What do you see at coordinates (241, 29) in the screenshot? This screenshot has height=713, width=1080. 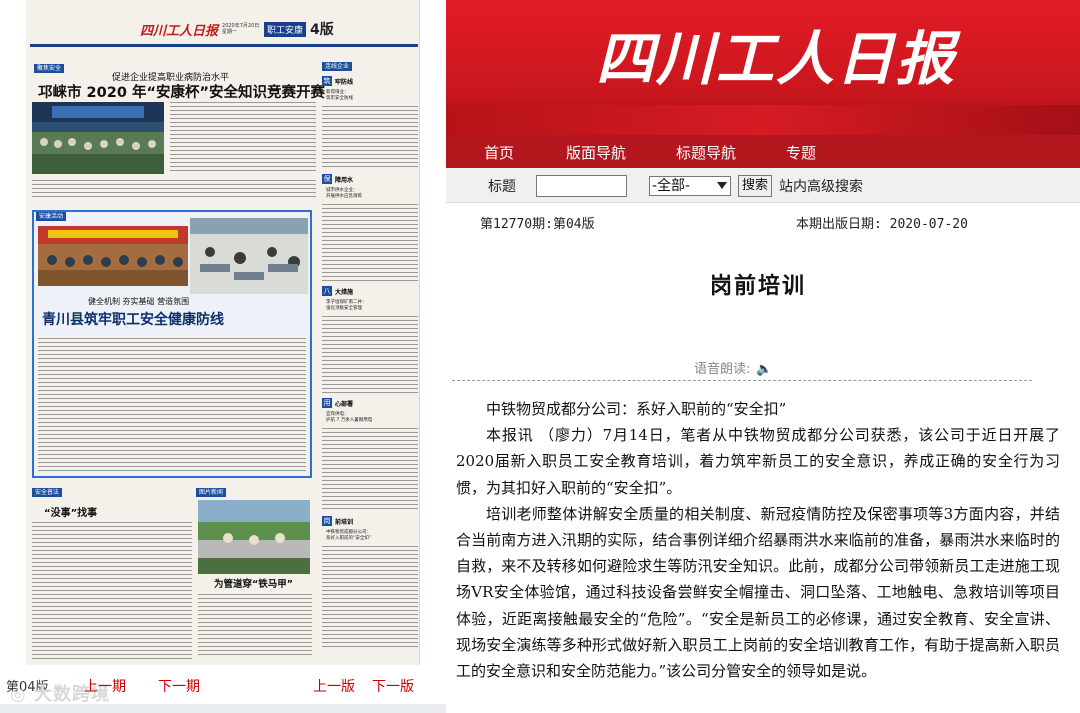 I see `paper-date: 2020年7月20日 星期一` at bounding box center [241, 29].